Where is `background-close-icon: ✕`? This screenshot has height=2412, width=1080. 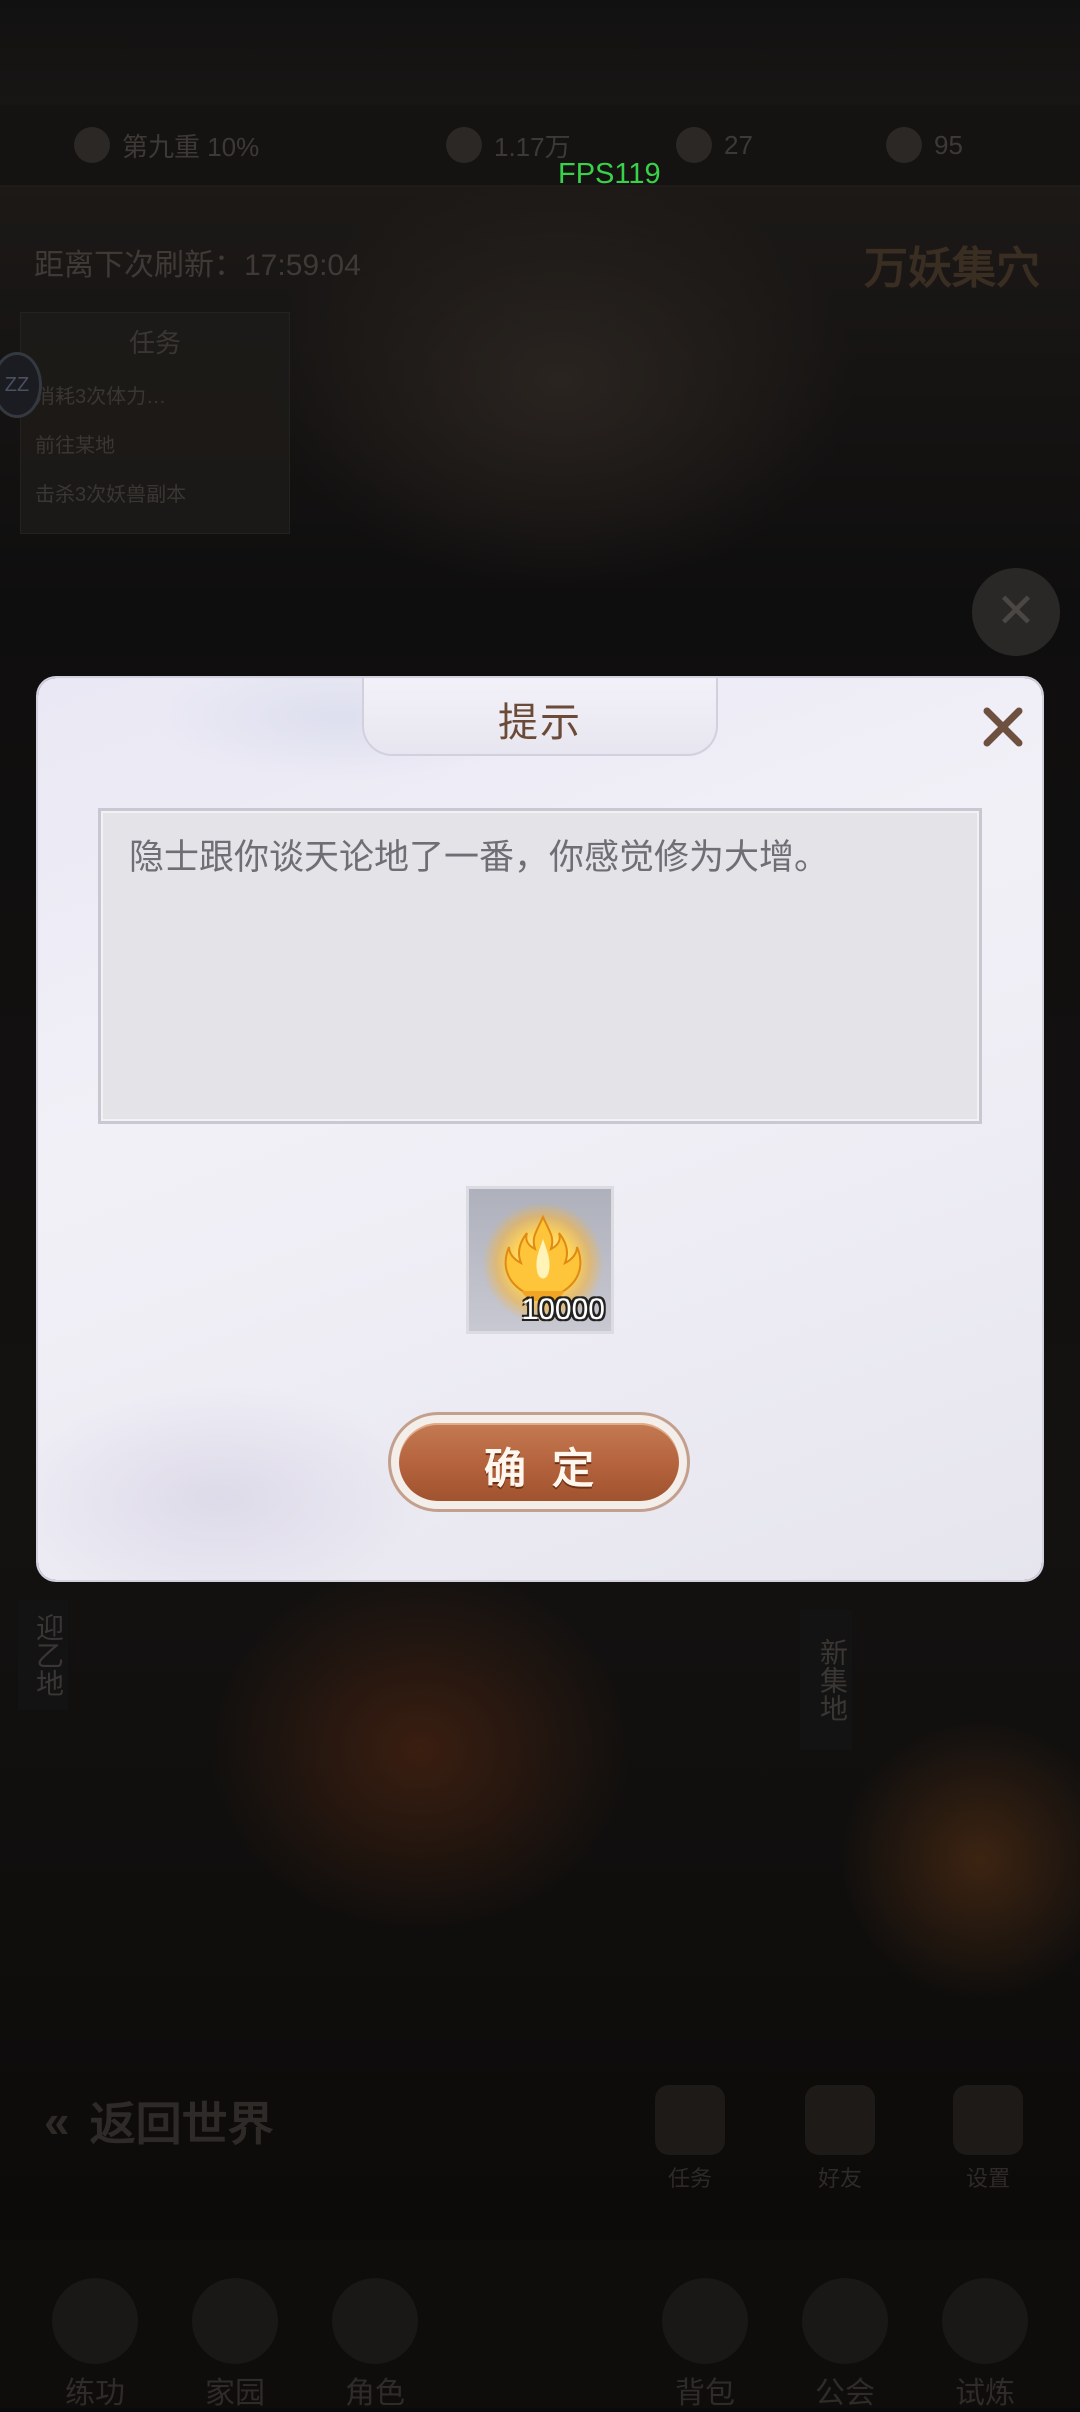 background-close-icon: ✕ is located at coordinates (1016, 612).